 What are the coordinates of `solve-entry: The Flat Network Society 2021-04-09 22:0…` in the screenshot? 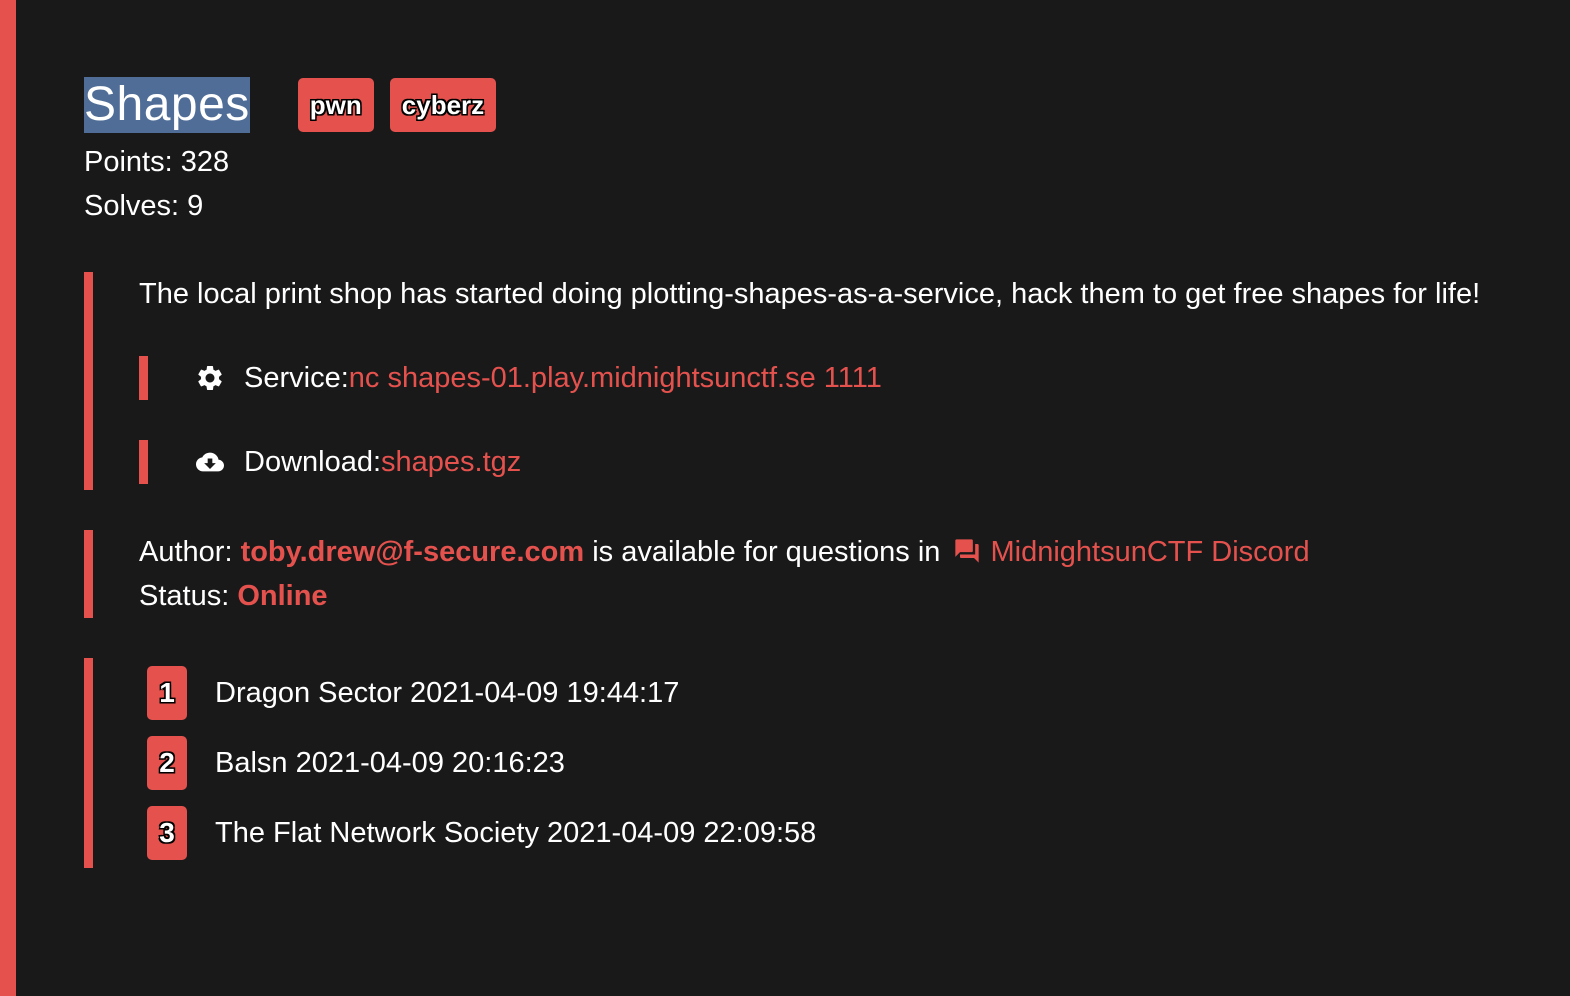 It's located at (516, 832).